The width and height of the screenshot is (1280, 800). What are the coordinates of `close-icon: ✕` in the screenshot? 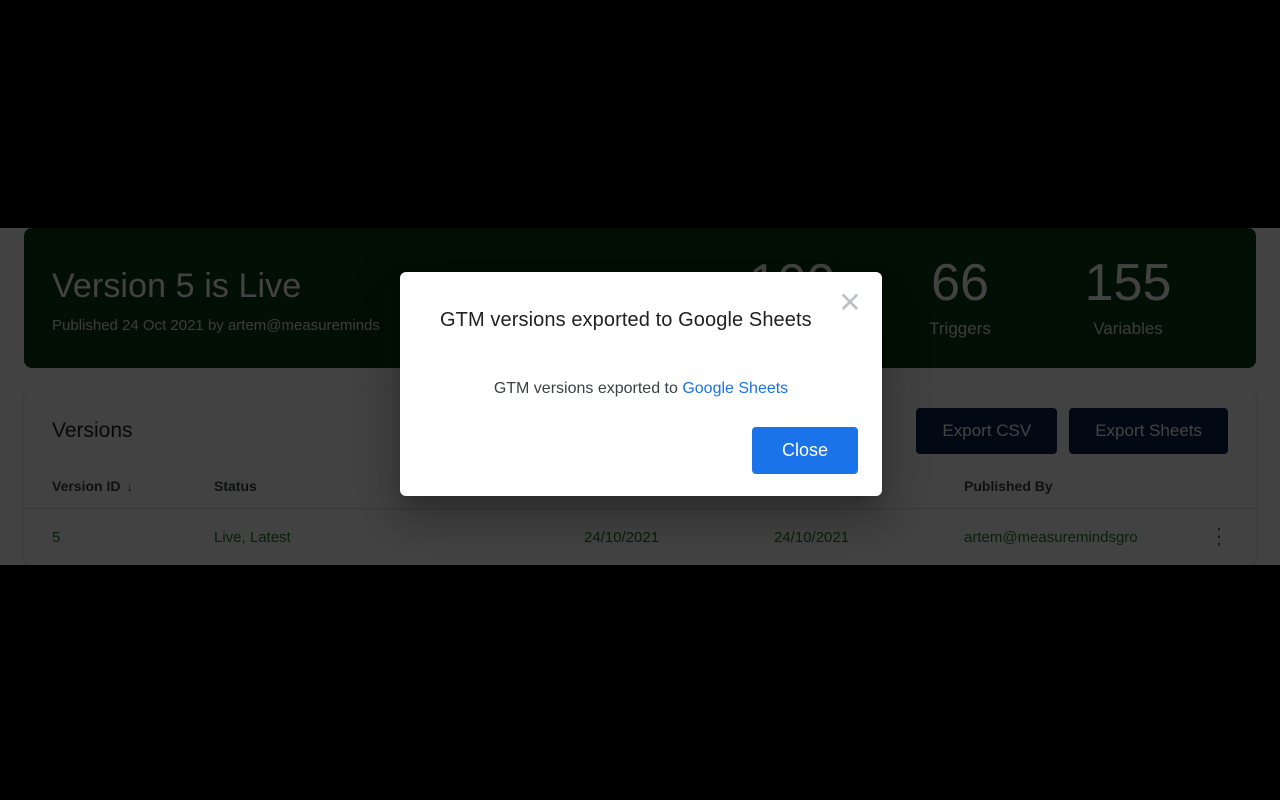 It's located at (850, 303).